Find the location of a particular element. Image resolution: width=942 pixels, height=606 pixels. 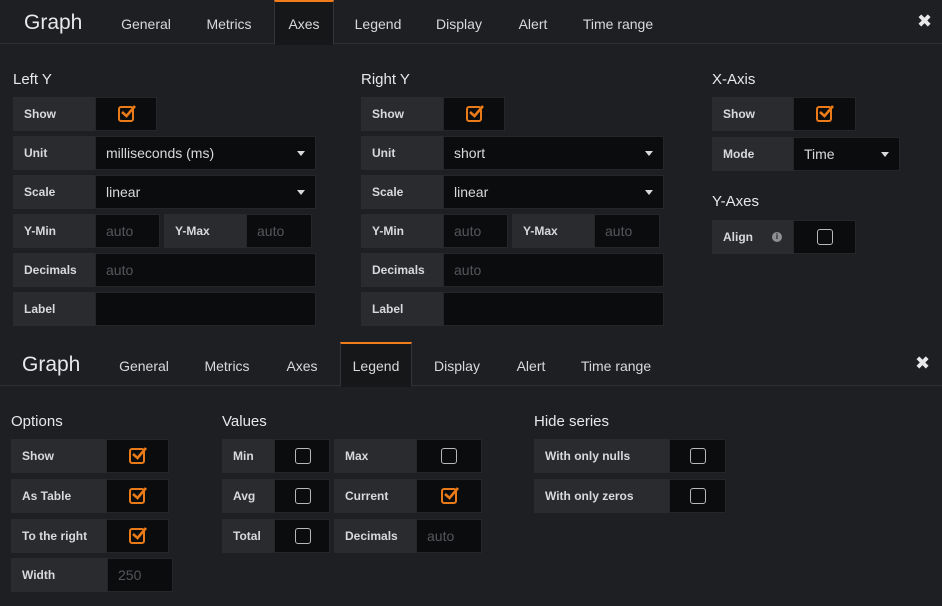

values-decimals-input: auto is located at coordinates (449, 536).